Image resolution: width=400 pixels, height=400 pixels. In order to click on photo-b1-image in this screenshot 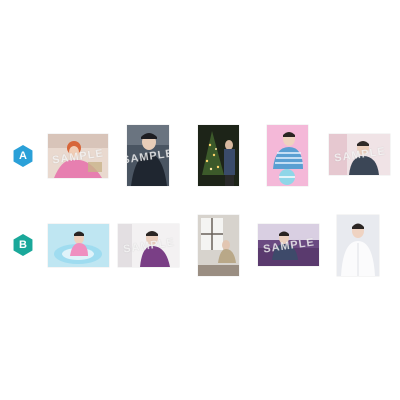, I will do `click(78, 245)`.